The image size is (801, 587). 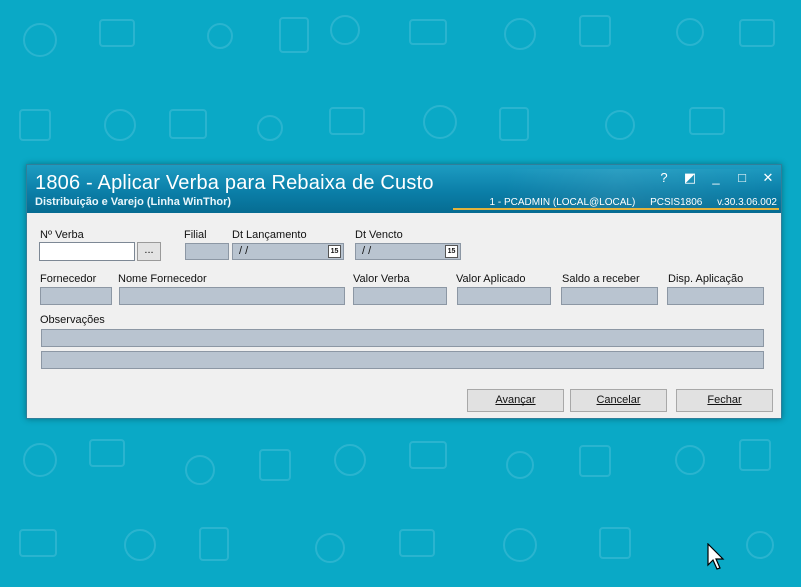 What do you see at coordinates (207, 251) in the screenshot?
I see `filial-field` at bounding box center [207, 251].